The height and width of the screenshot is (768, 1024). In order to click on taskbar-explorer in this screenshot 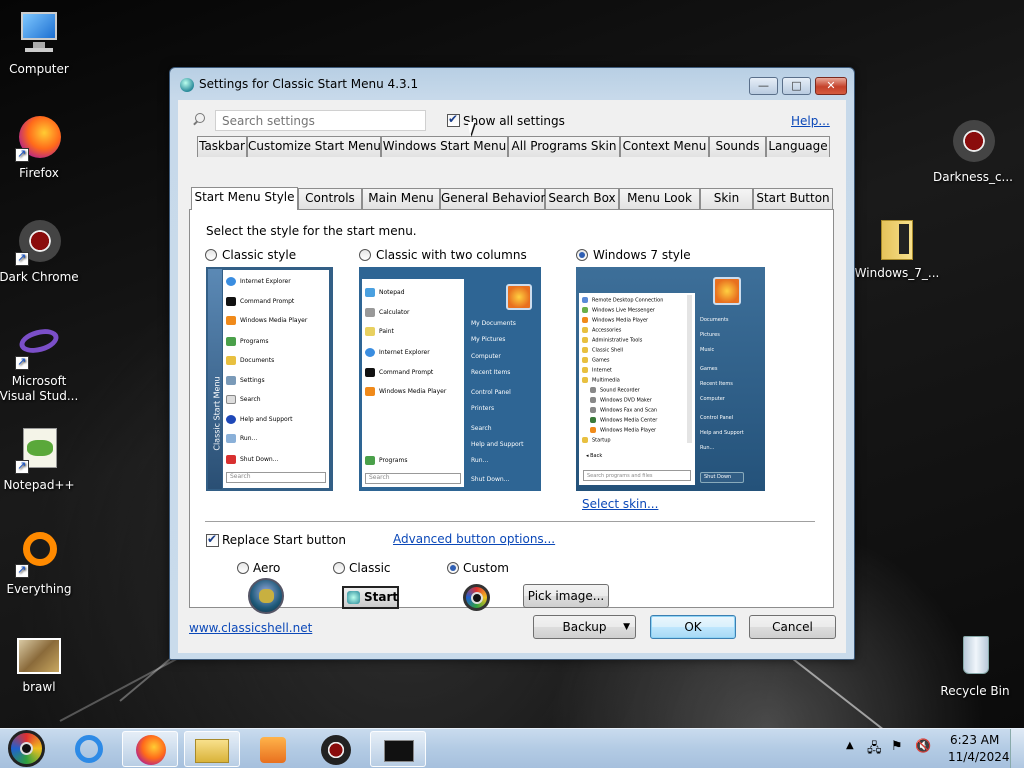, I will do `click(212, 749)`.